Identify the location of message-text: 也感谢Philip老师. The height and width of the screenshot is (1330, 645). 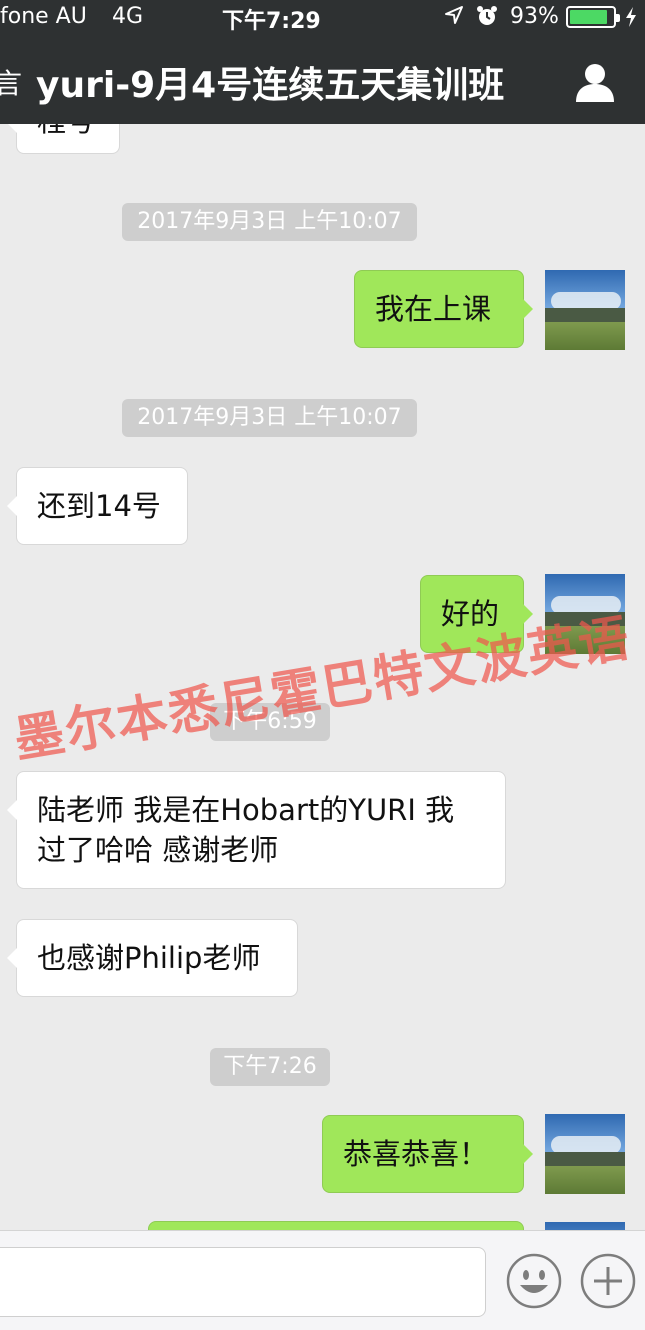
(149, 958).